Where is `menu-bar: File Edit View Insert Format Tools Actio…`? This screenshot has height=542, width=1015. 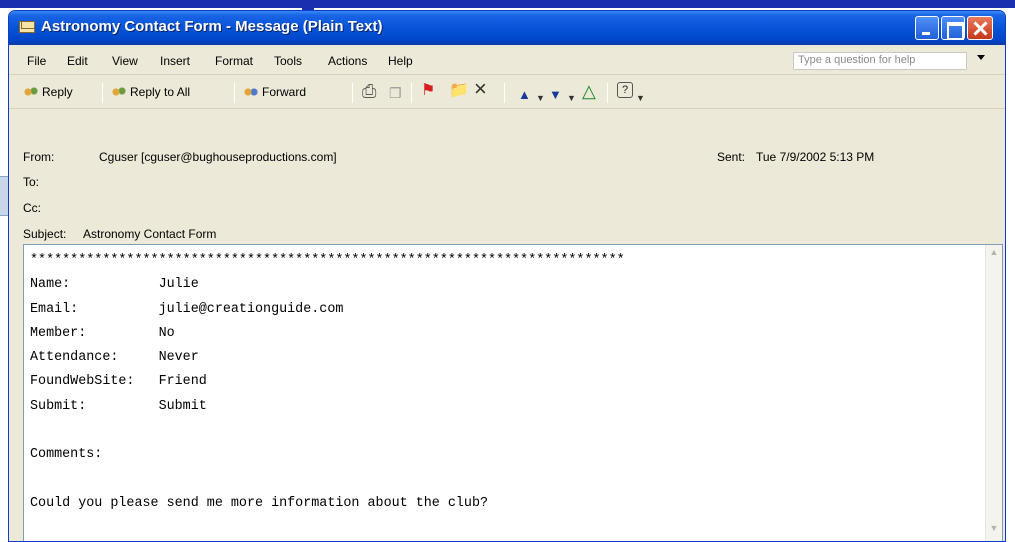
menu-bar: File Edit View Insert Format Tools Actio… is located at coordinates (507, 60).